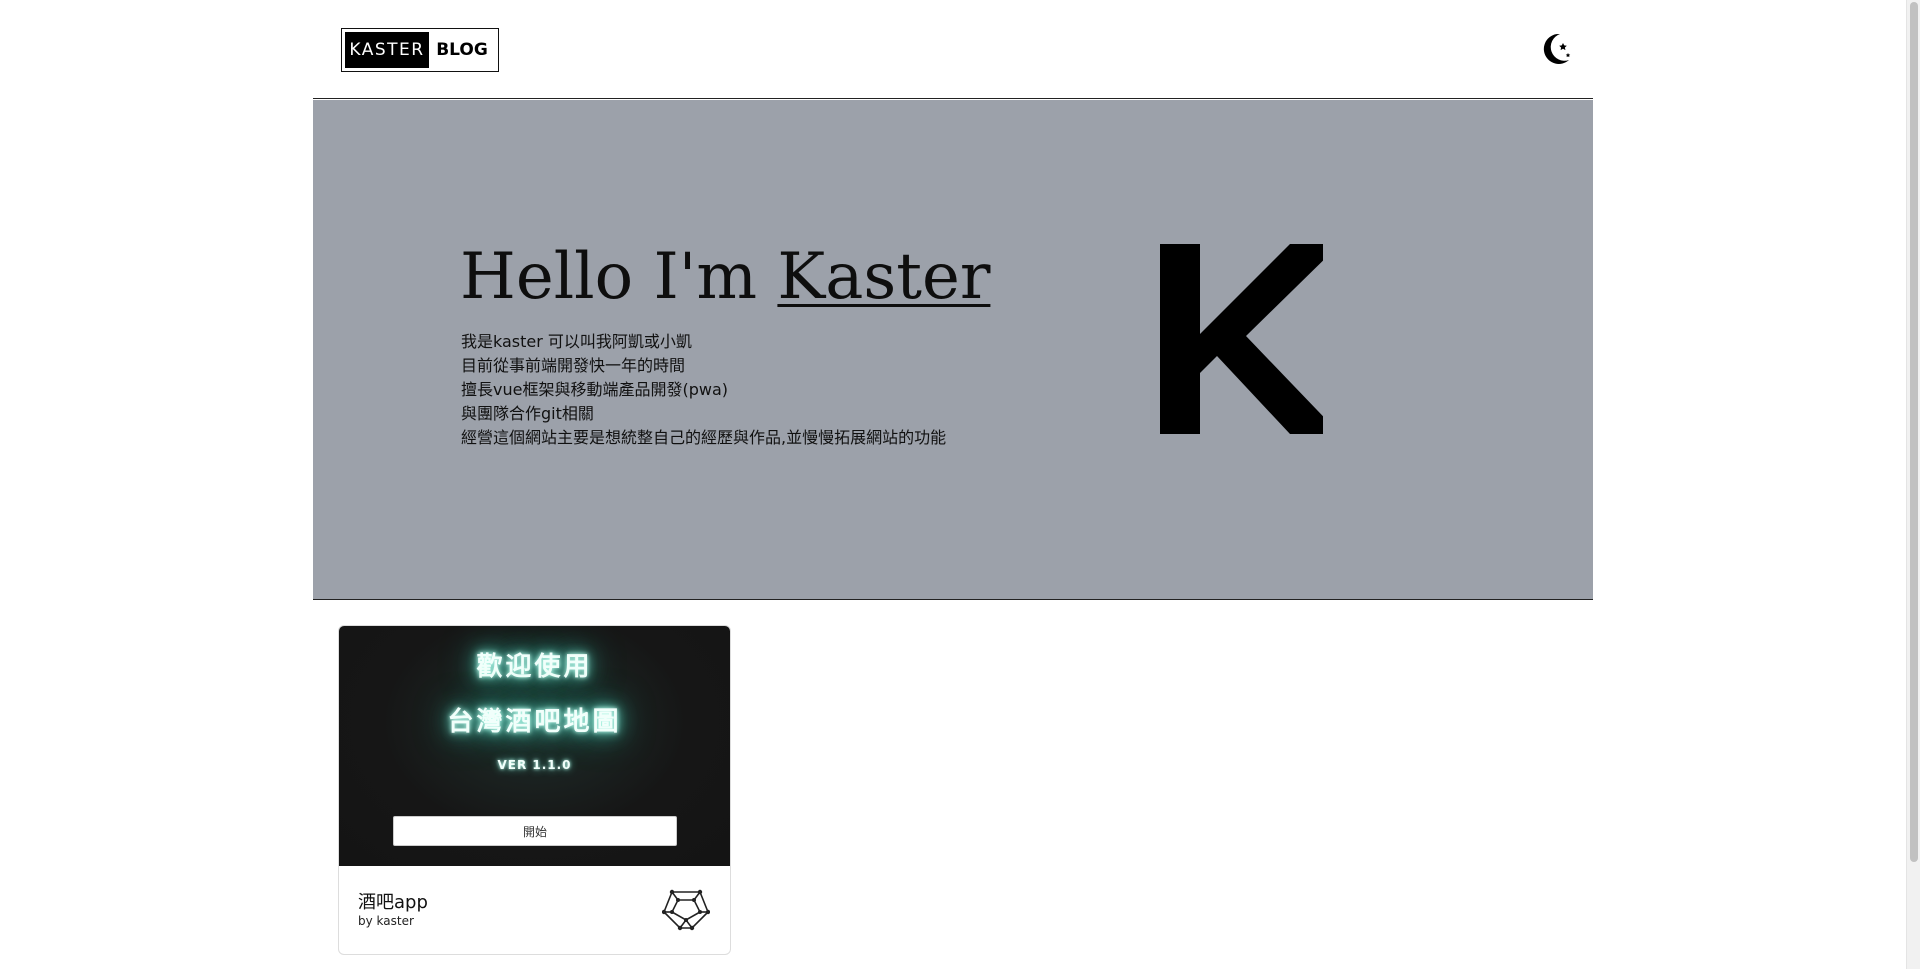 Image resolution: width=1920 pixels, height=969 pixels. Describe the element at coordinates (534, 667) in the screenshot. I see `preview-welcome-text: 歡迎使用` at that location.